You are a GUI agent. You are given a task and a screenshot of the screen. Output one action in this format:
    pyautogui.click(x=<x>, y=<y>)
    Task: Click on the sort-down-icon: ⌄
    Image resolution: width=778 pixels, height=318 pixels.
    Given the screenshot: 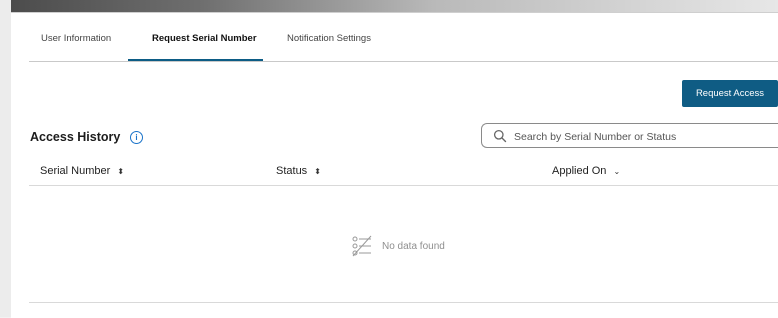 What is the action you would take?
    pyautogui.click(x=616, y=171)
    